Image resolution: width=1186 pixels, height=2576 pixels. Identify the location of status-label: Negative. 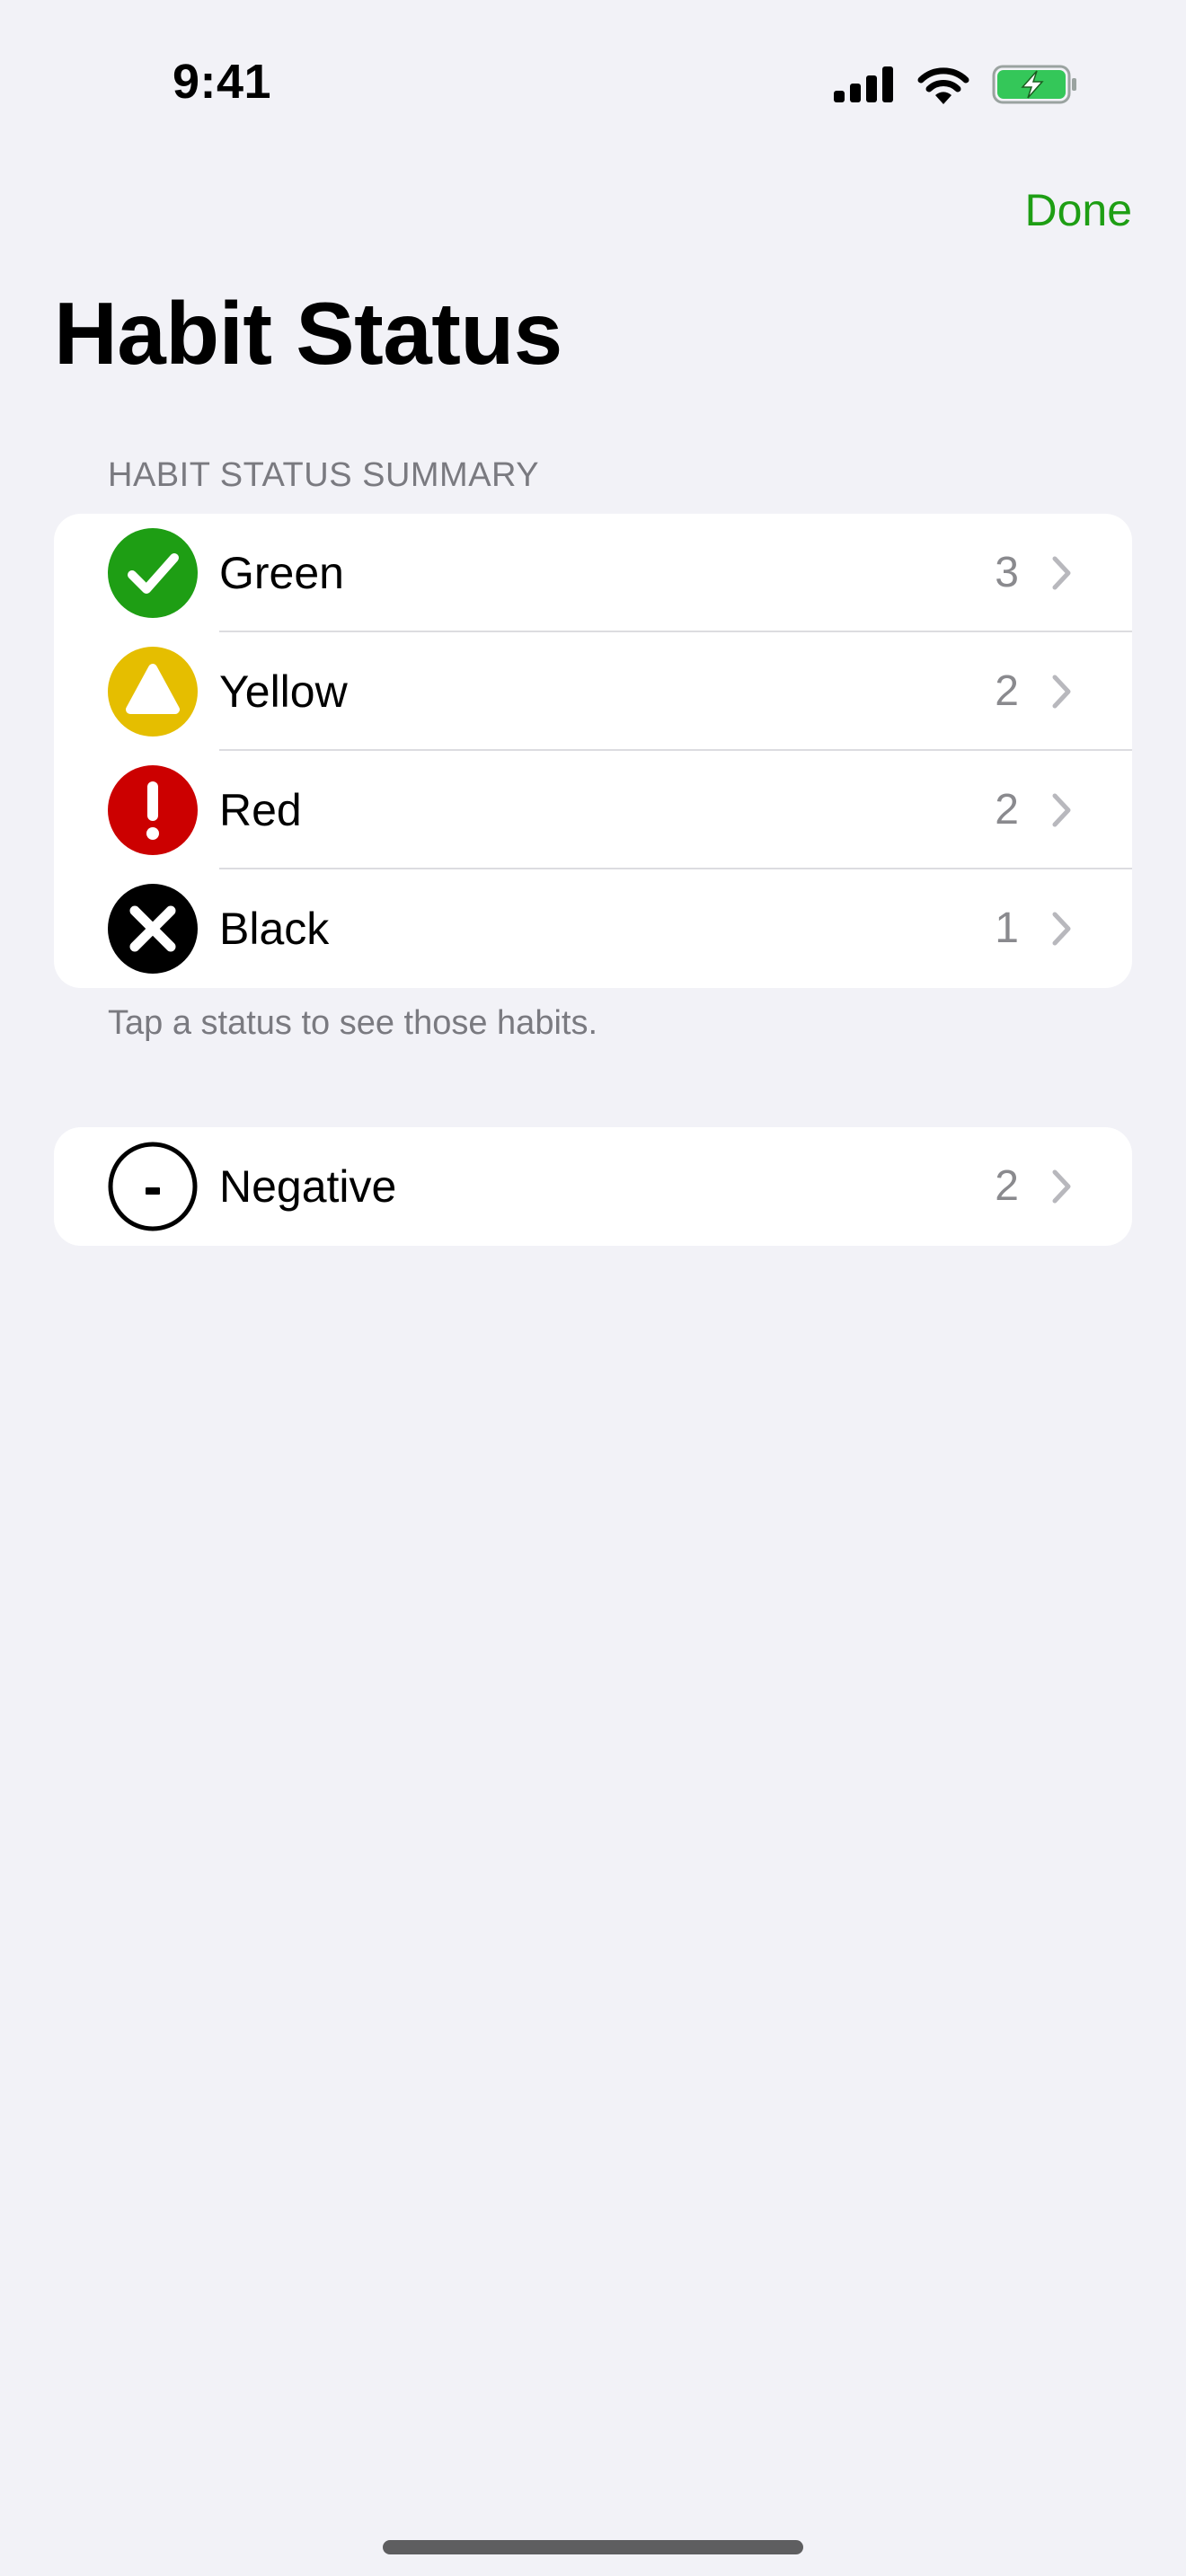
(308, 1186).